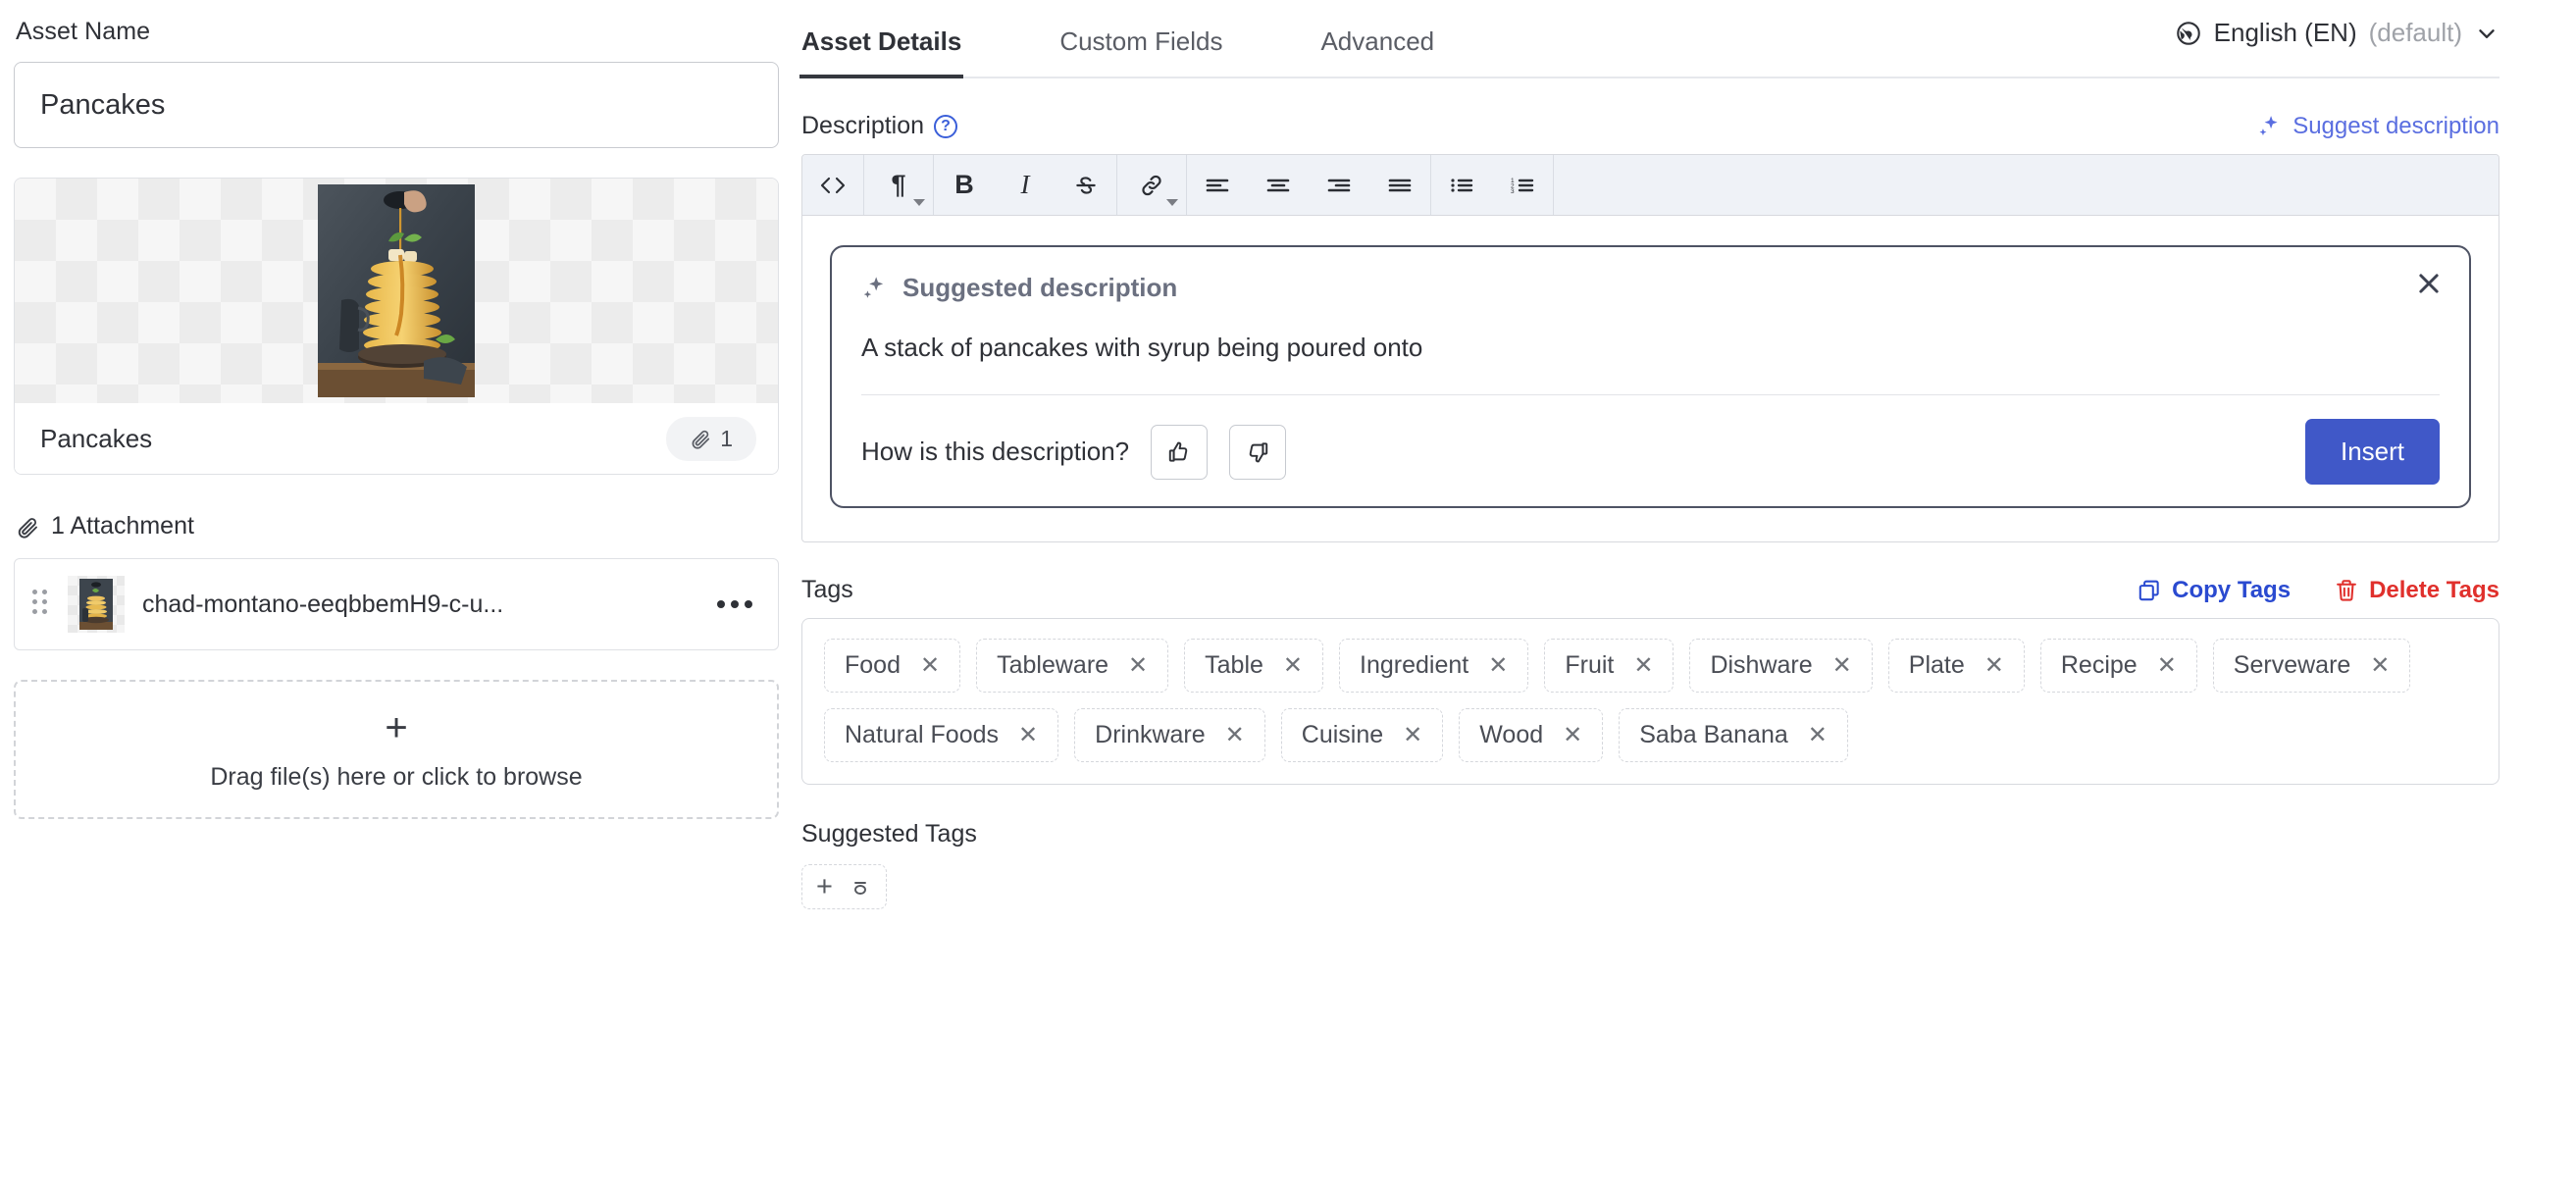  What do you see at coordinates (2429, 284) in the screenshot?
I see `close-icon` at bounding box center [2429, 284].